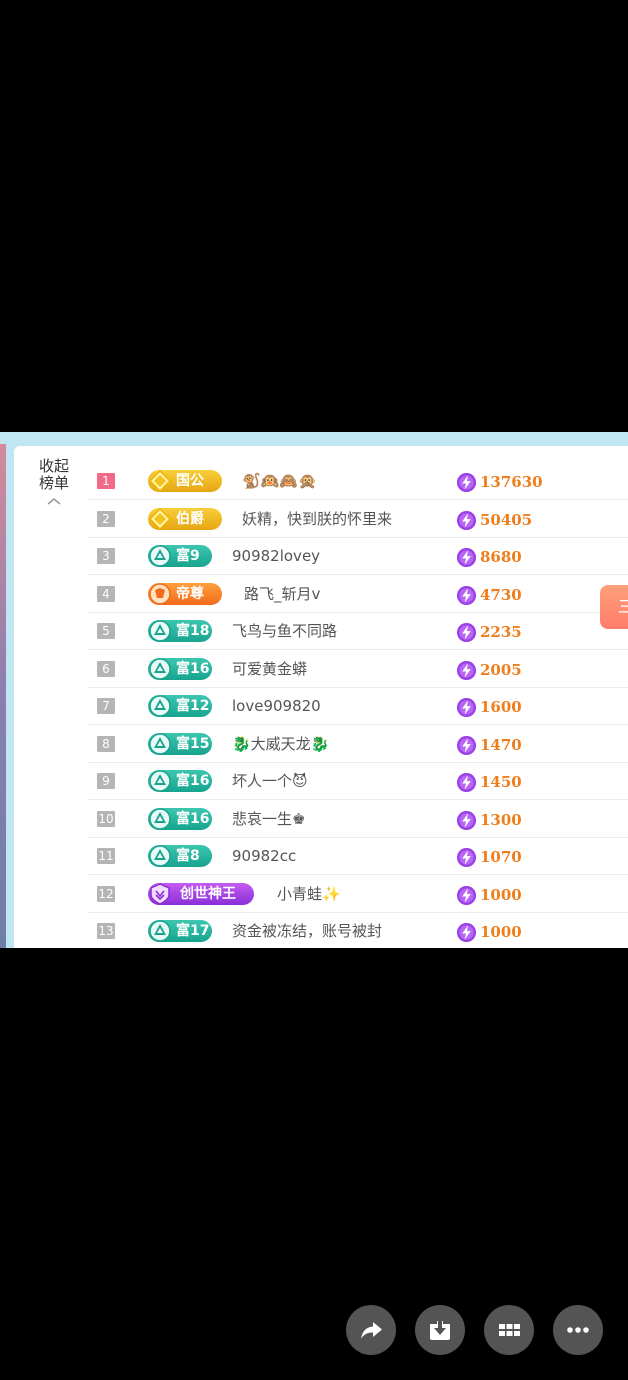 This screenshot has width=628, height=1380. I want to click on leaderboard-row: 8 富15 🐉大威天龙🐉 1470, so click(358, 744).